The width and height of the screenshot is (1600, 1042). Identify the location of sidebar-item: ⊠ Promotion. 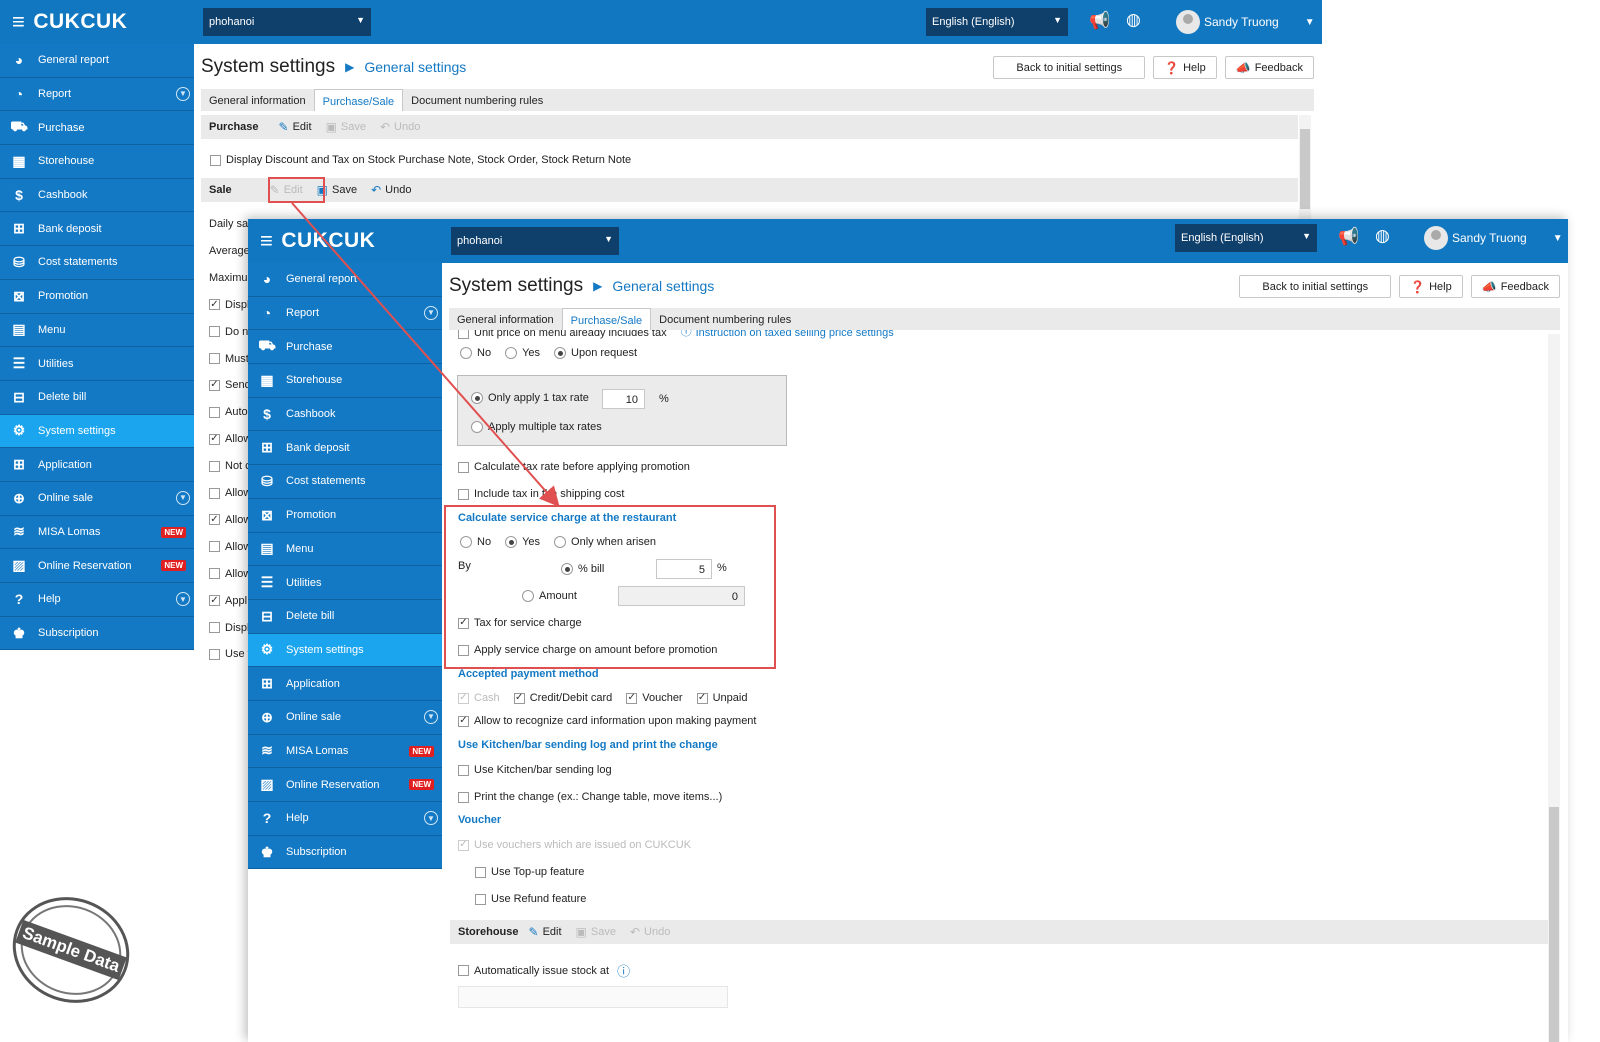
(97, 297).